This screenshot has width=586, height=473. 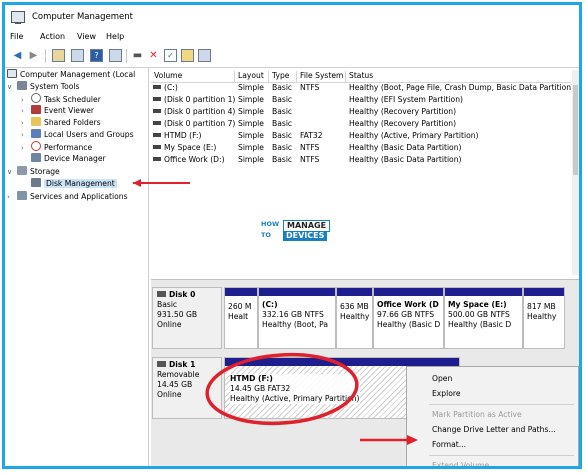 I want to click on volume-name: HTMD (F:), so click(x=183, y=135).